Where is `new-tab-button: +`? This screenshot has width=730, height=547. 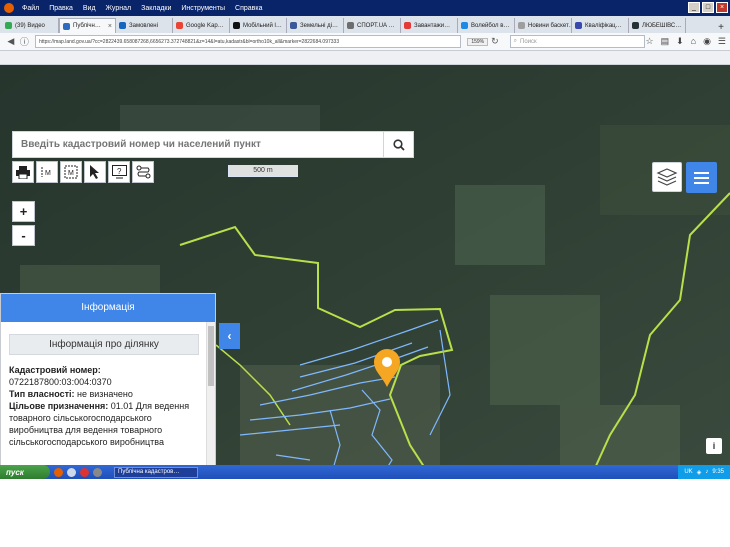
new-tab-button: + is located at coordinates (721, 27).